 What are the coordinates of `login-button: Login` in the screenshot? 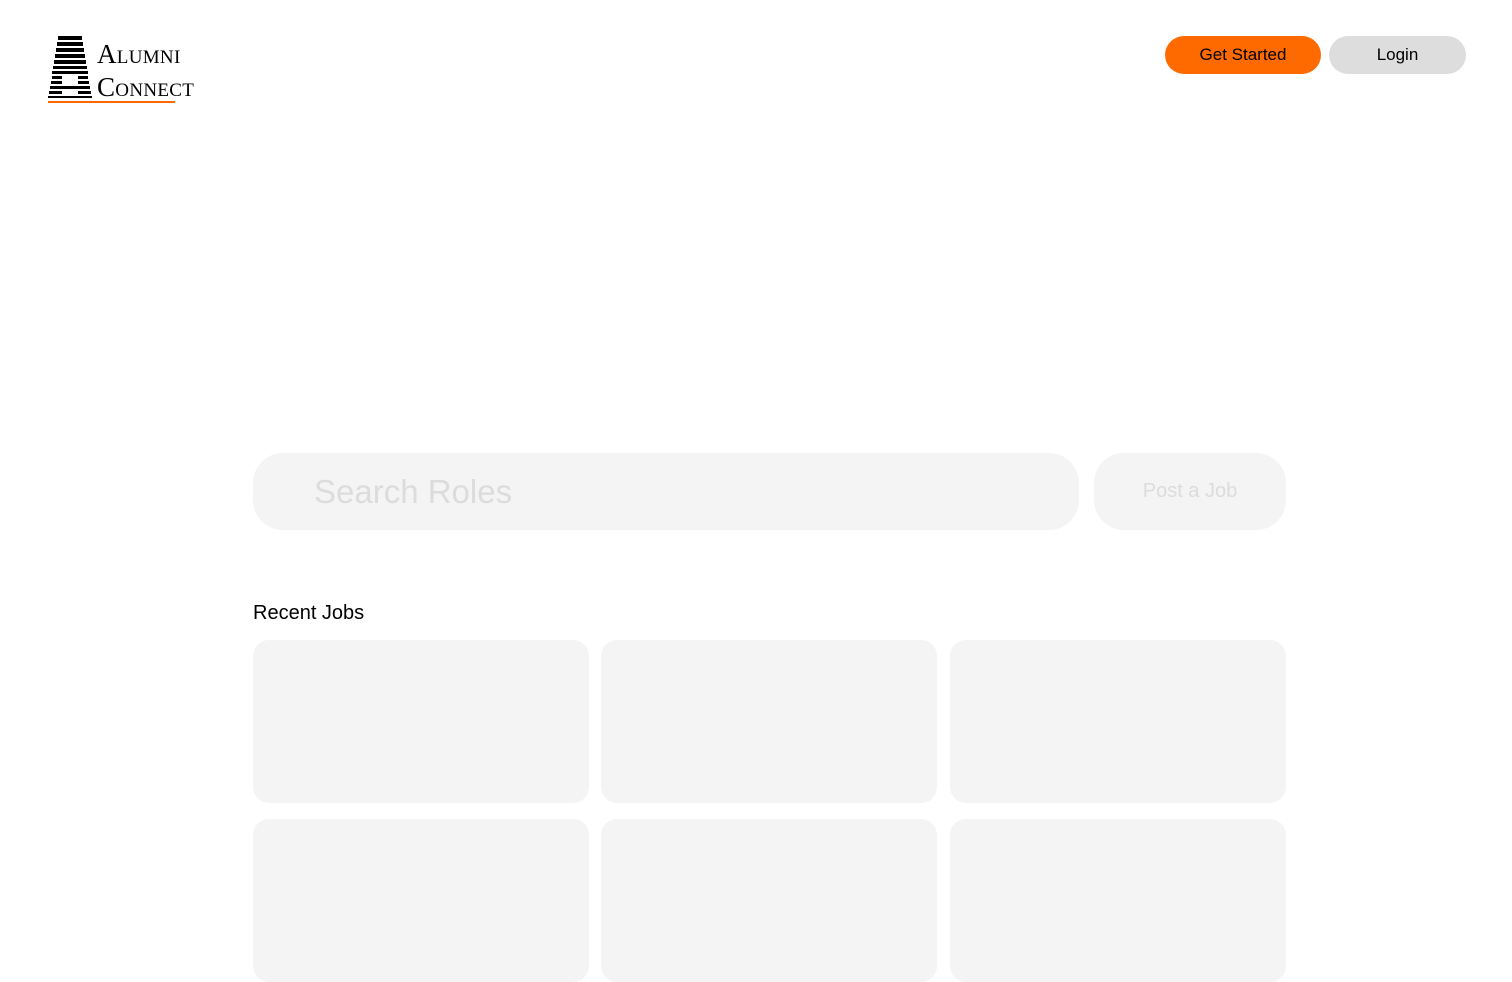 It's located at (1397, 55).